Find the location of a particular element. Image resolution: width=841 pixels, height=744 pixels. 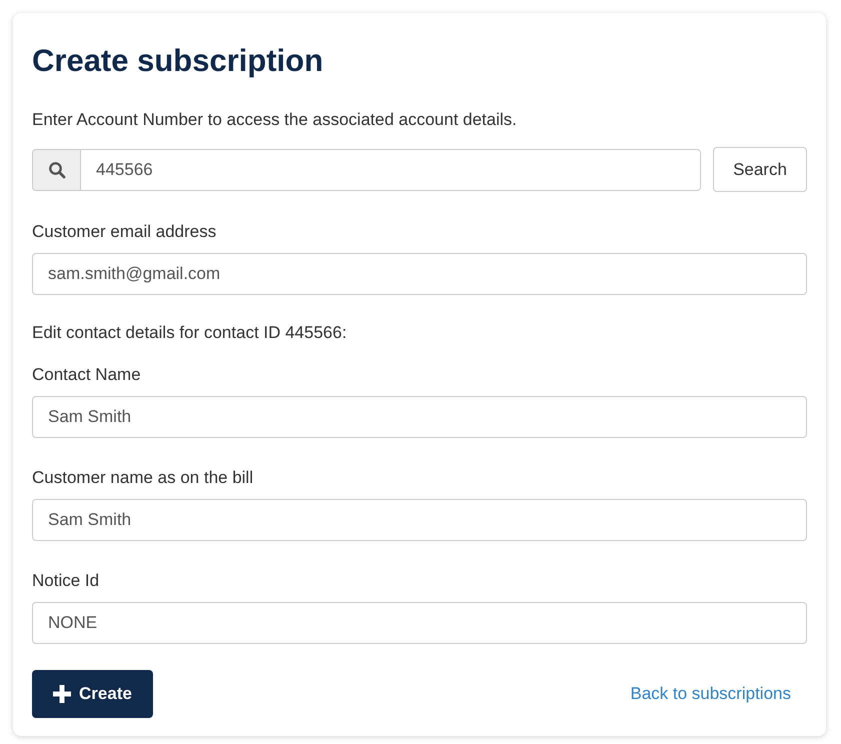

field-label: Notice Id is located at coordinates (66, 581).